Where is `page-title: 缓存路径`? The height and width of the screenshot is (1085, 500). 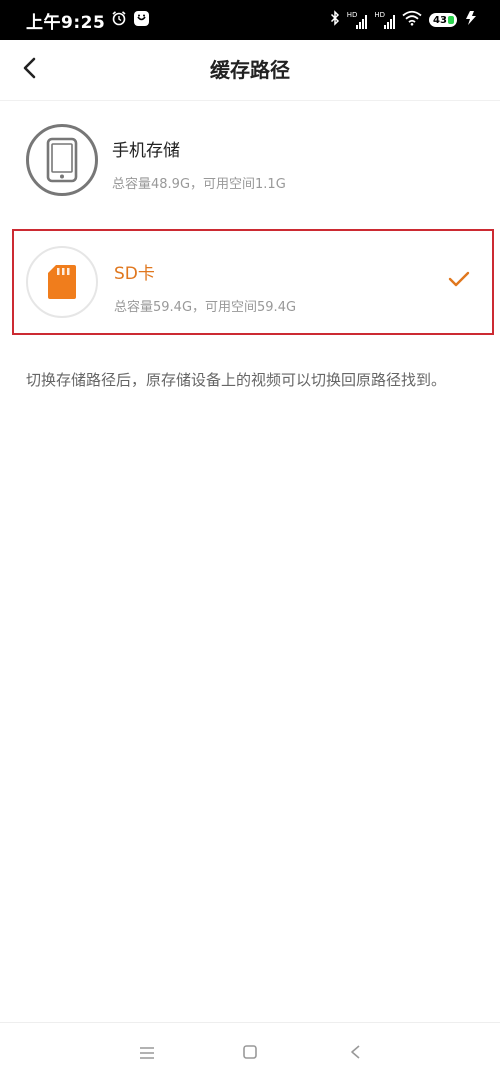 page-title: 缓存路径 is located at coordinates (250, 70).